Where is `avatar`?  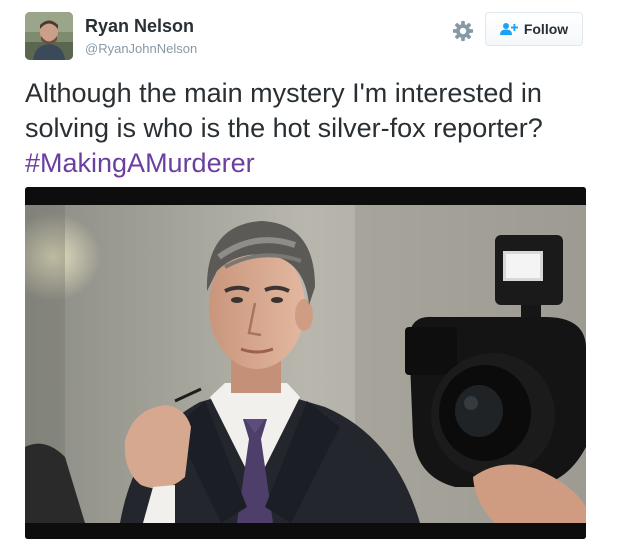 avatar is located at coordinates (49, 36).